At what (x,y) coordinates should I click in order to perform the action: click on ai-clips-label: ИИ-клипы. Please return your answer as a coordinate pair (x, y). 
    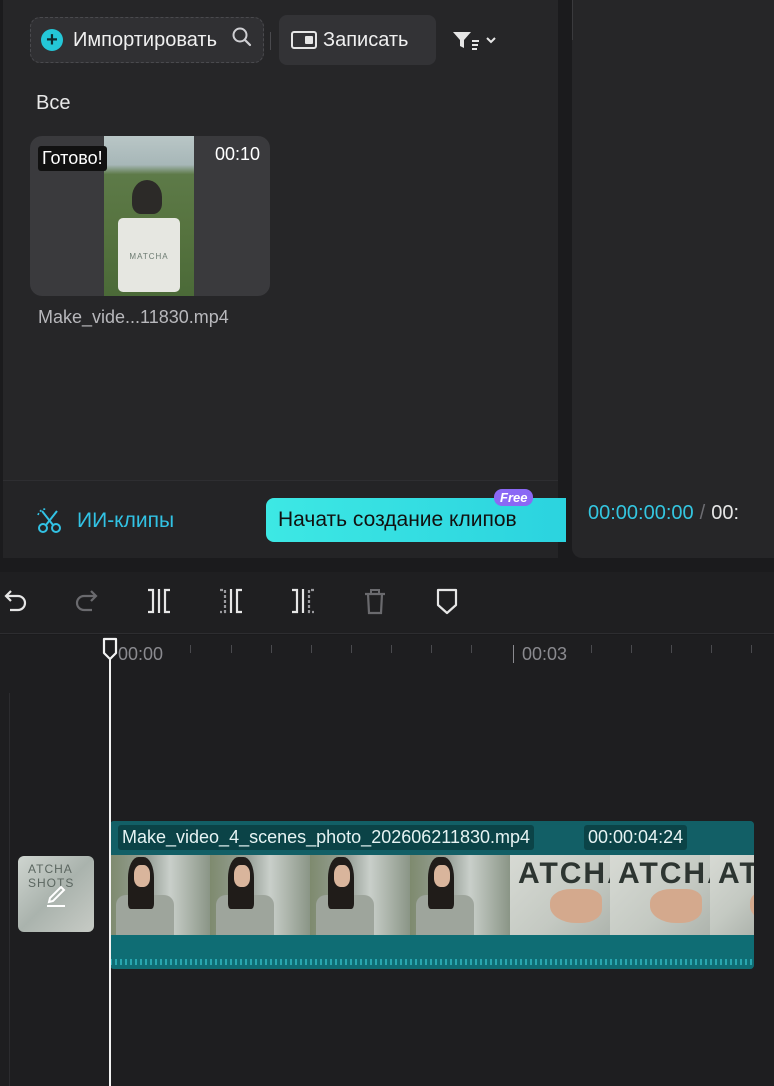
    Looking at the image, I should click on (126, 520).